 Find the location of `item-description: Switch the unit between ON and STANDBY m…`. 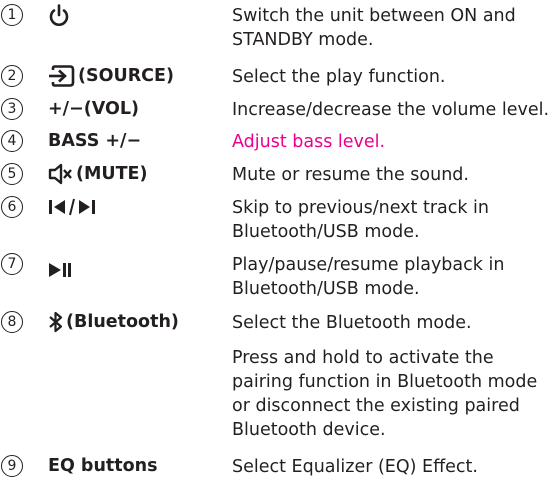

item-description: Switch the unit between ON and STANDBY m… is located at coordinates (374, 28).